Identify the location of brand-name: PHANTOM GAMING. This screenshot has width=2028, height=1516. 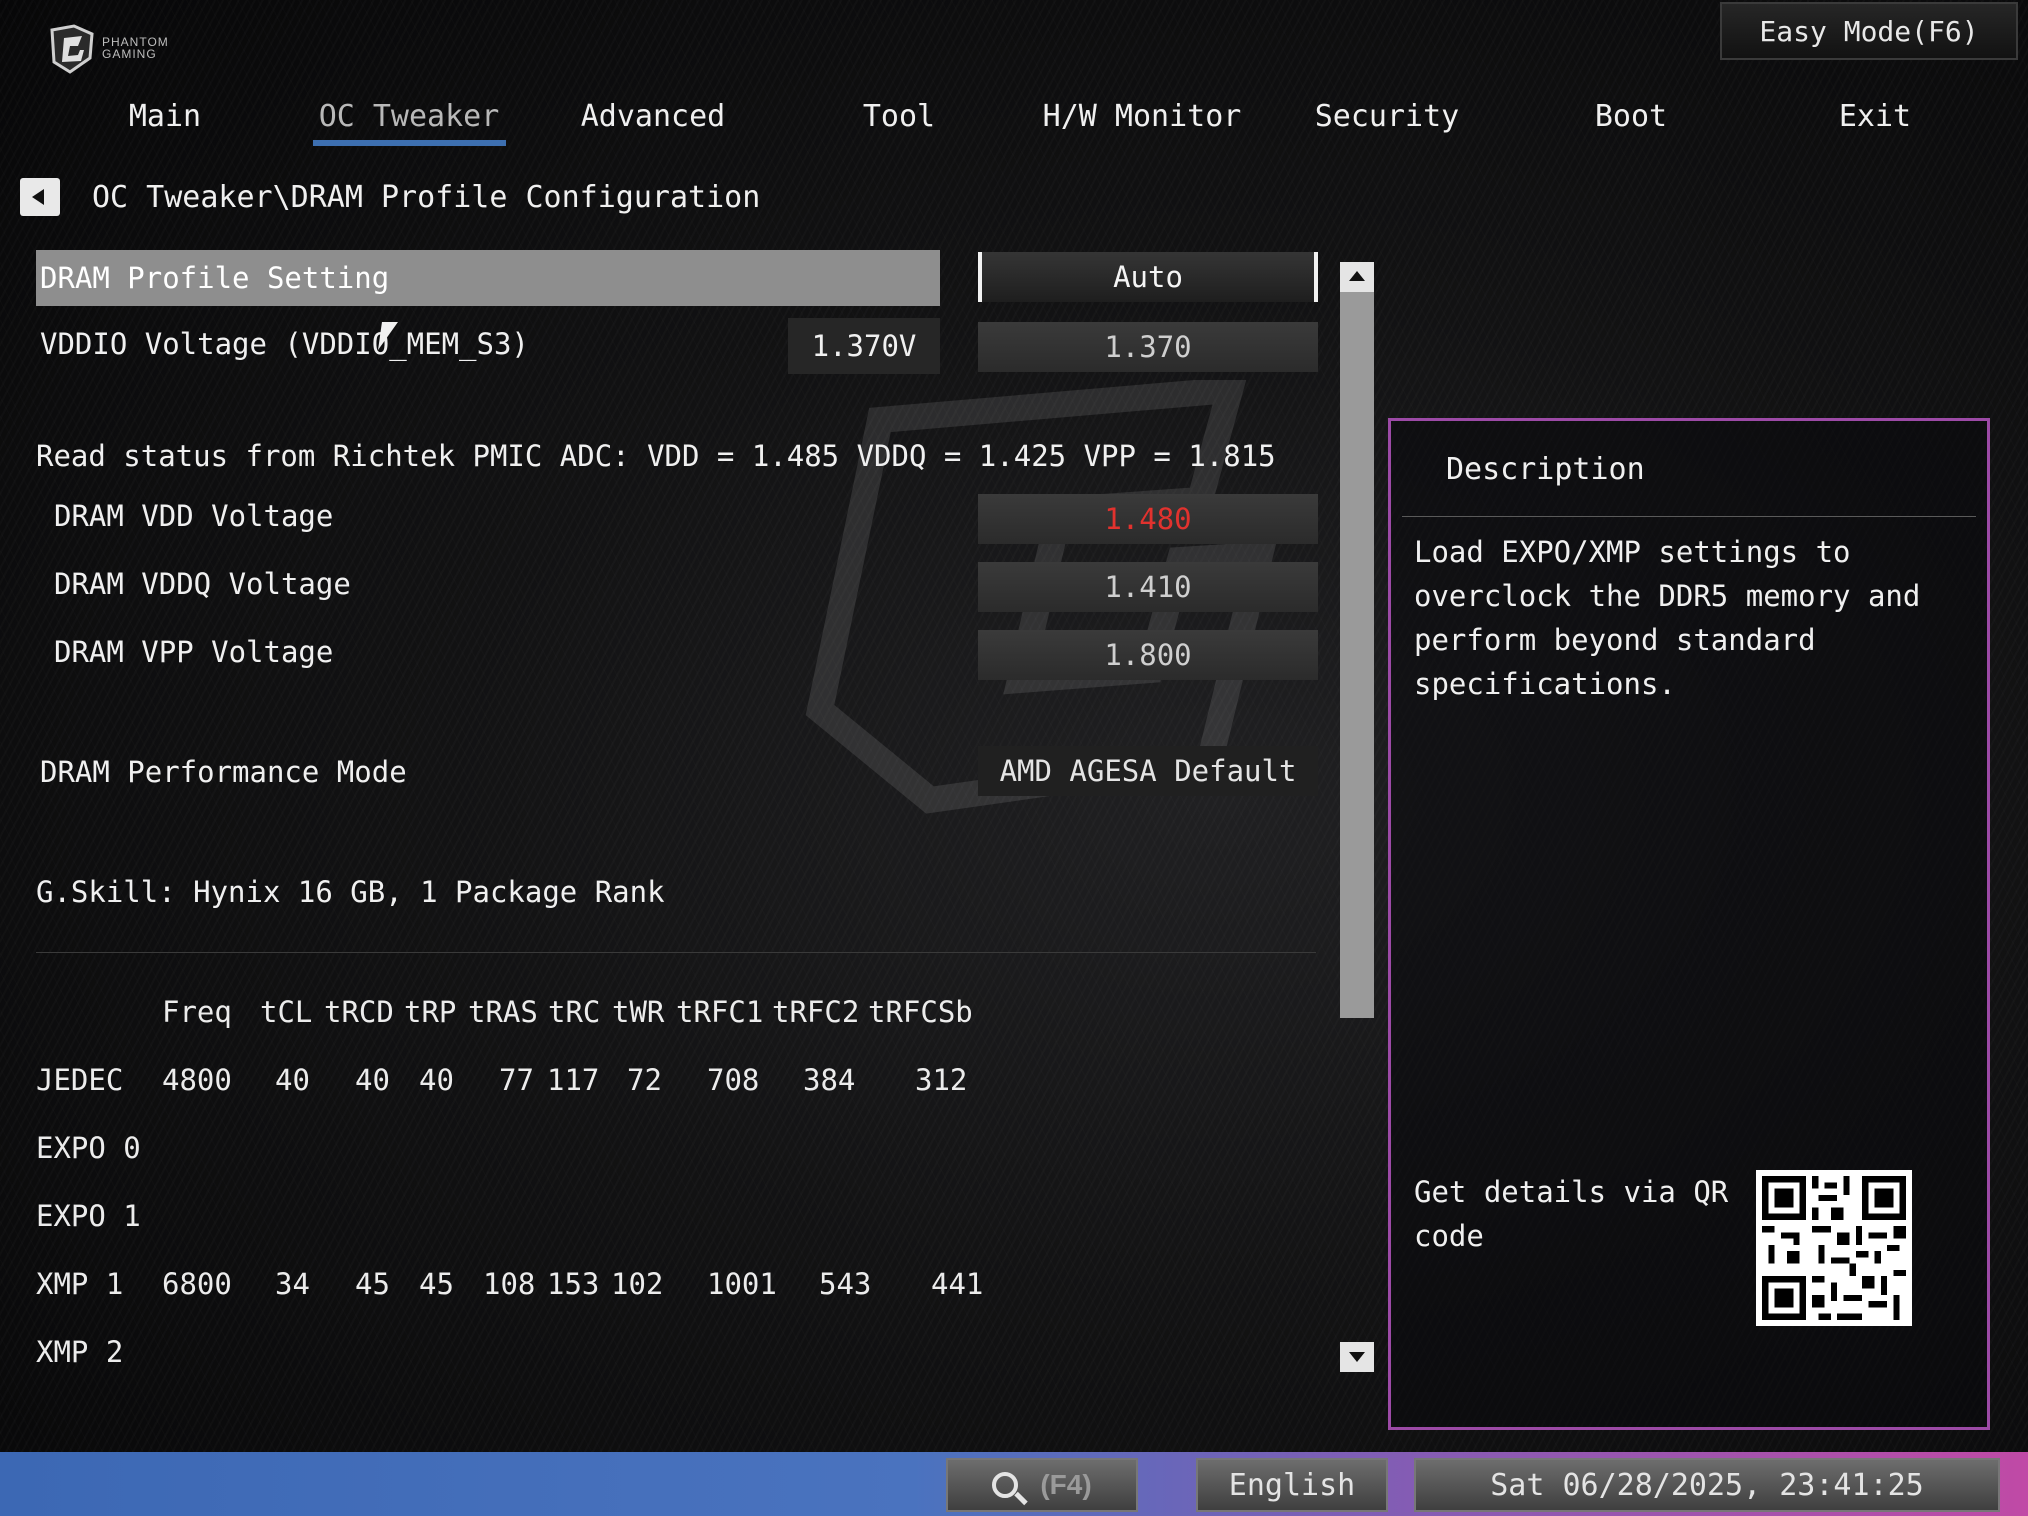
(135, 48).